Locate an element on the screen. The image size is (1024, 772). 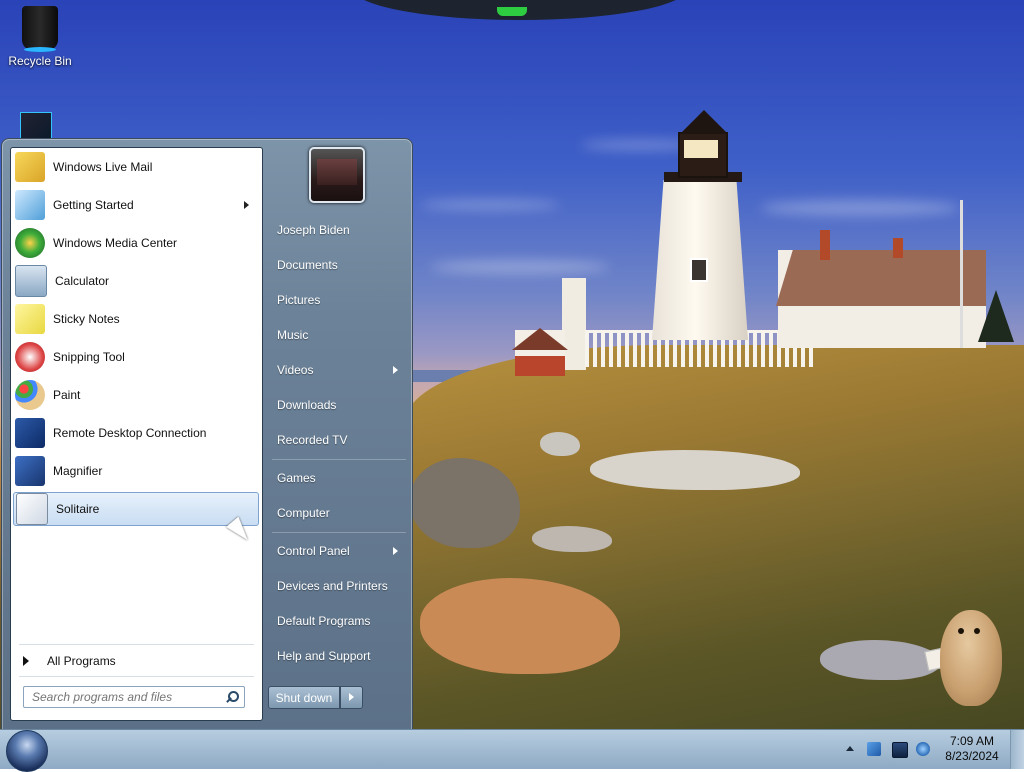
right-item-label: Music is located at coordinates (293, 335).